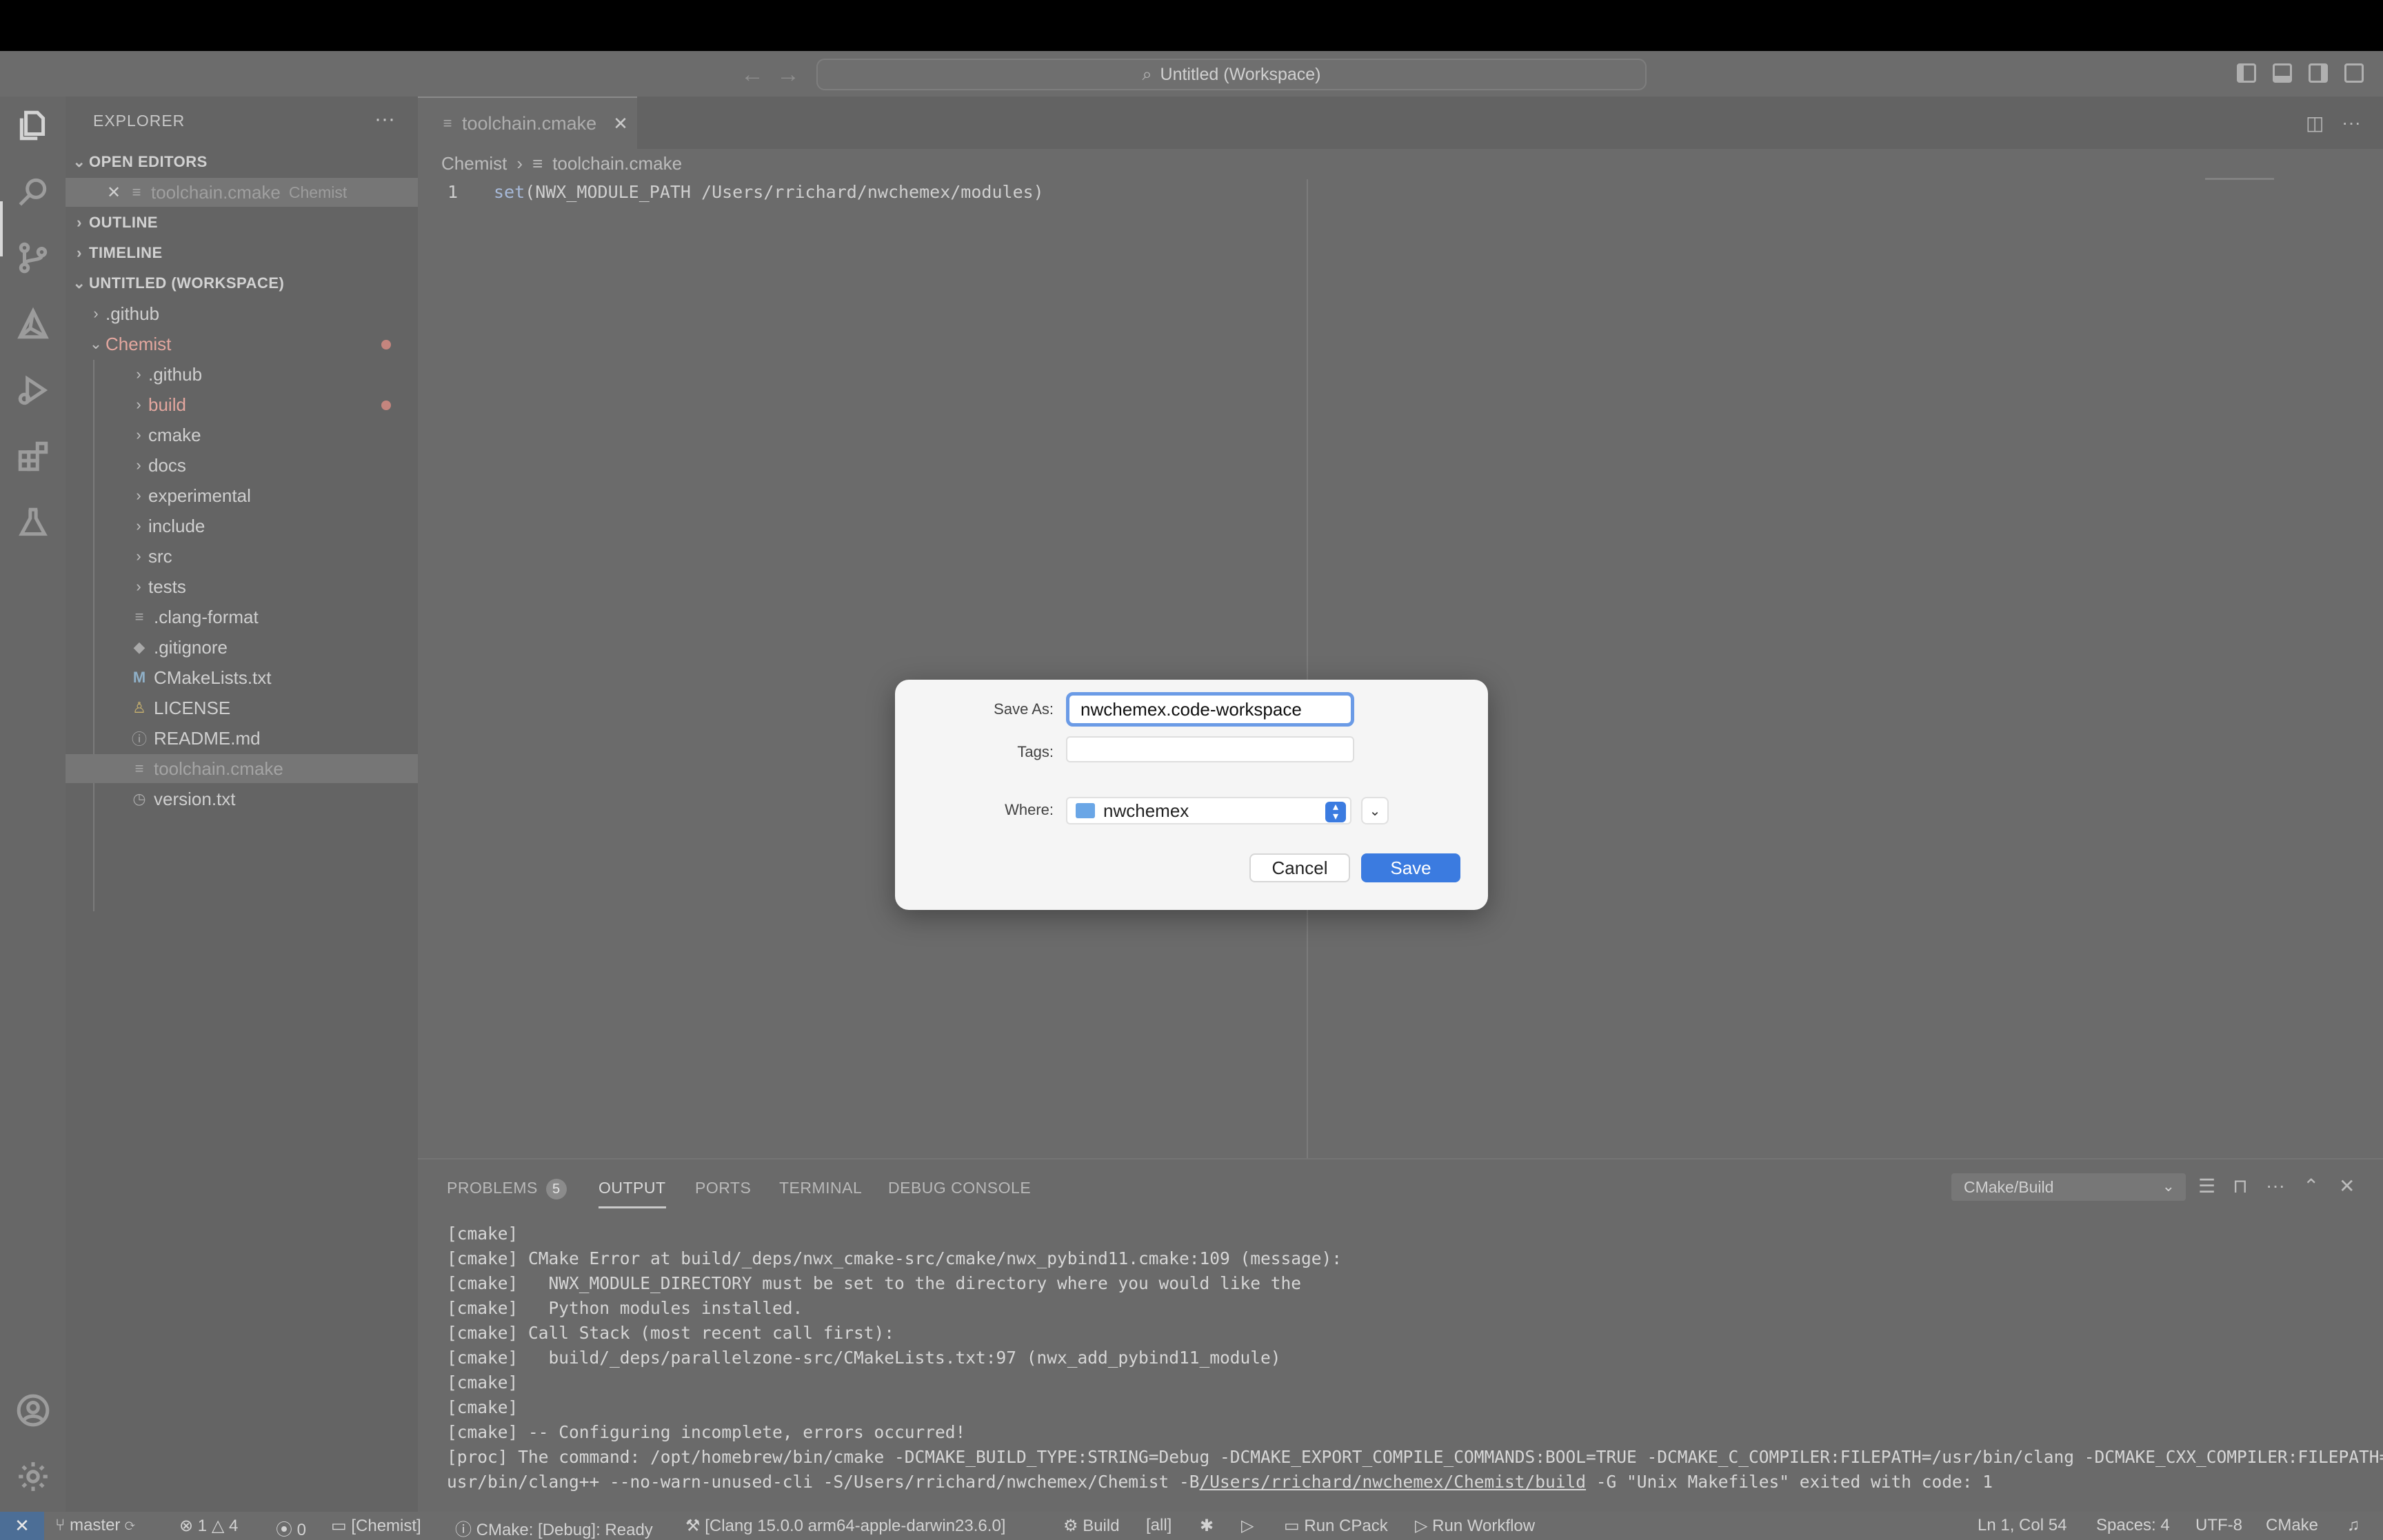 Image resolution: width=2383 pixels, height=1540 pixels. Describe the element at coordinates (1159, 1526) in the screenshot. I see `target-status: [all]` at that location.